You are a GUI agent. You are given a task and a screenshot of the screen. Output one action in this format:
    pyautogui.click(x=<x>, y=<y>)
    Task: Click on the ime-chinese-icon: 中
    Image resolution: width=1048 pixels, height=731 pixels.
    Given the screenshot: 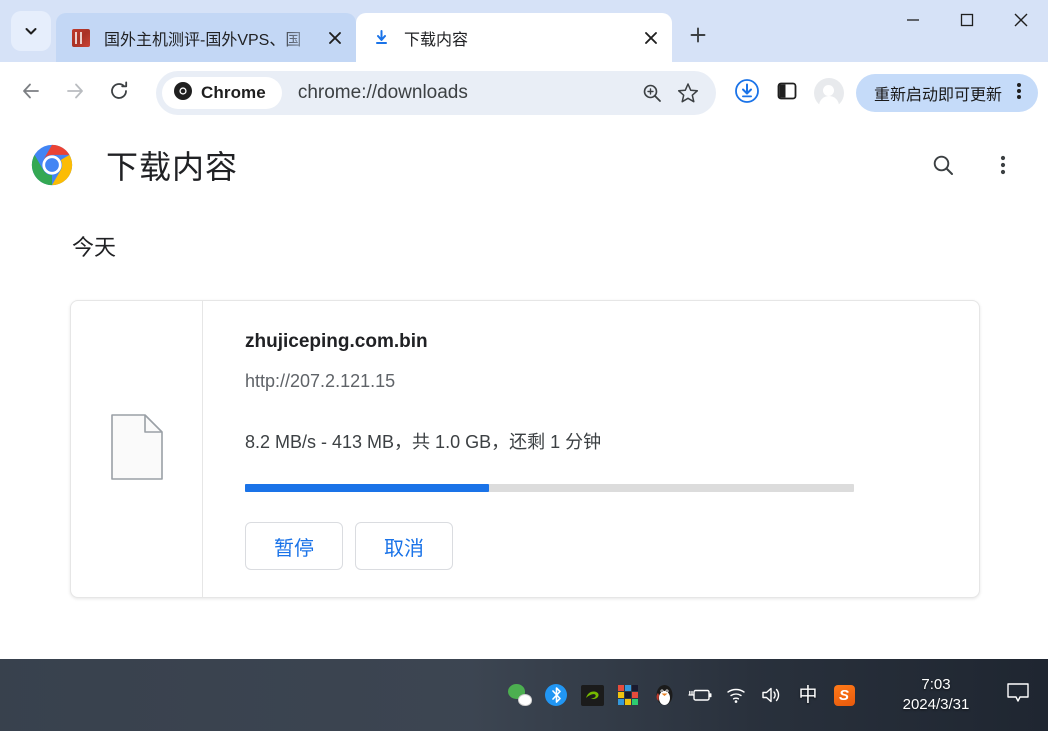 What is the action you would take?
    pyautogui.click(x=808, y=695)
    